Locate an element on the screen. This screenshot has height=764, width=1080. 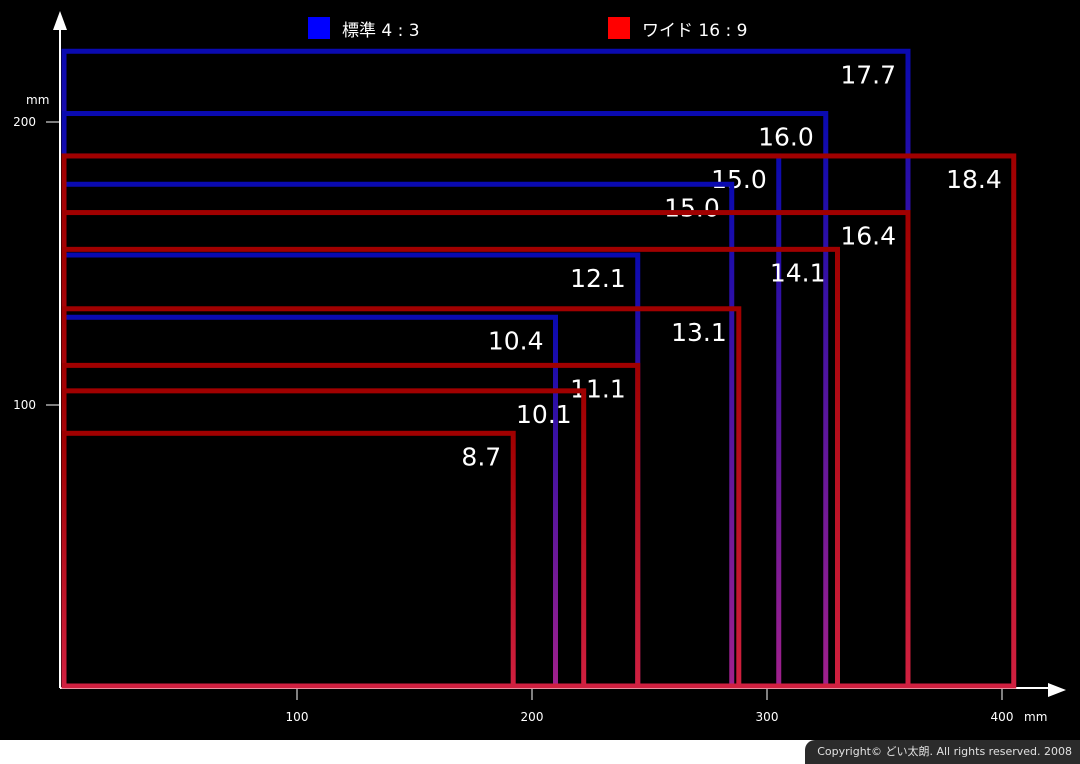
size-label-wide-0: 18.4 is located at coordinates (974, 179).